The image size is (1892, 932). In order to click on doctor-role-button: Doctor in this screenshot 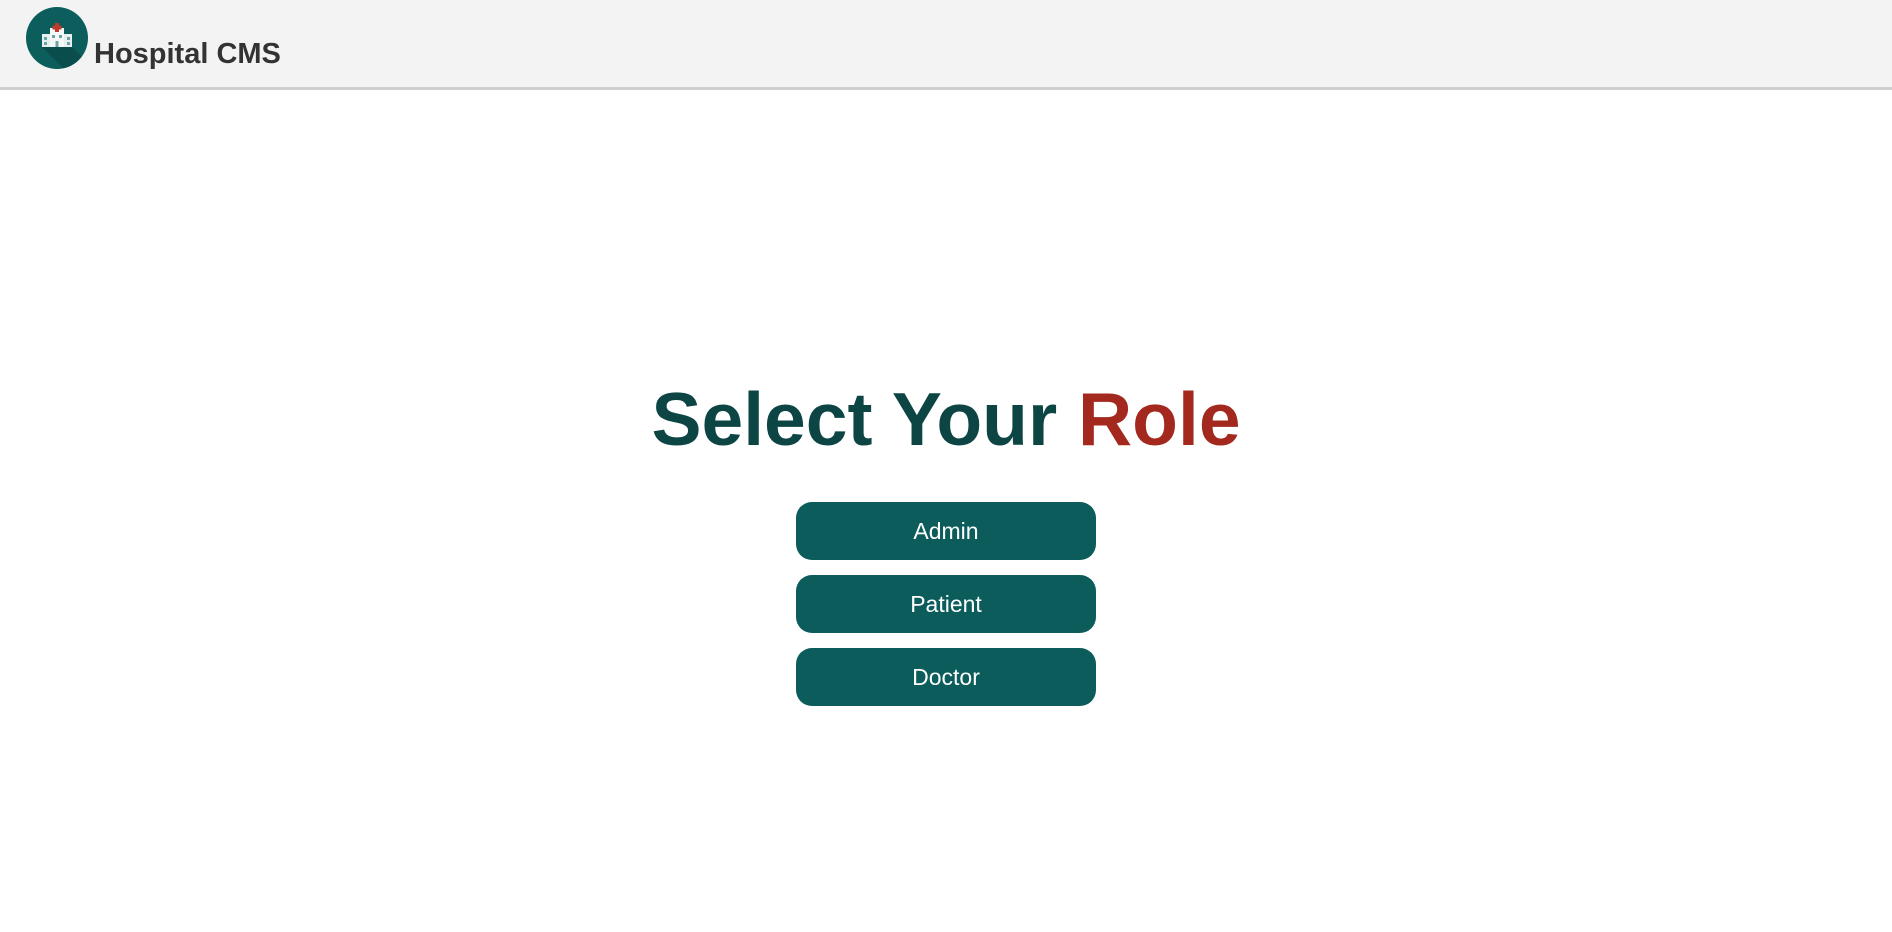, I will do `click(946, 677)`.